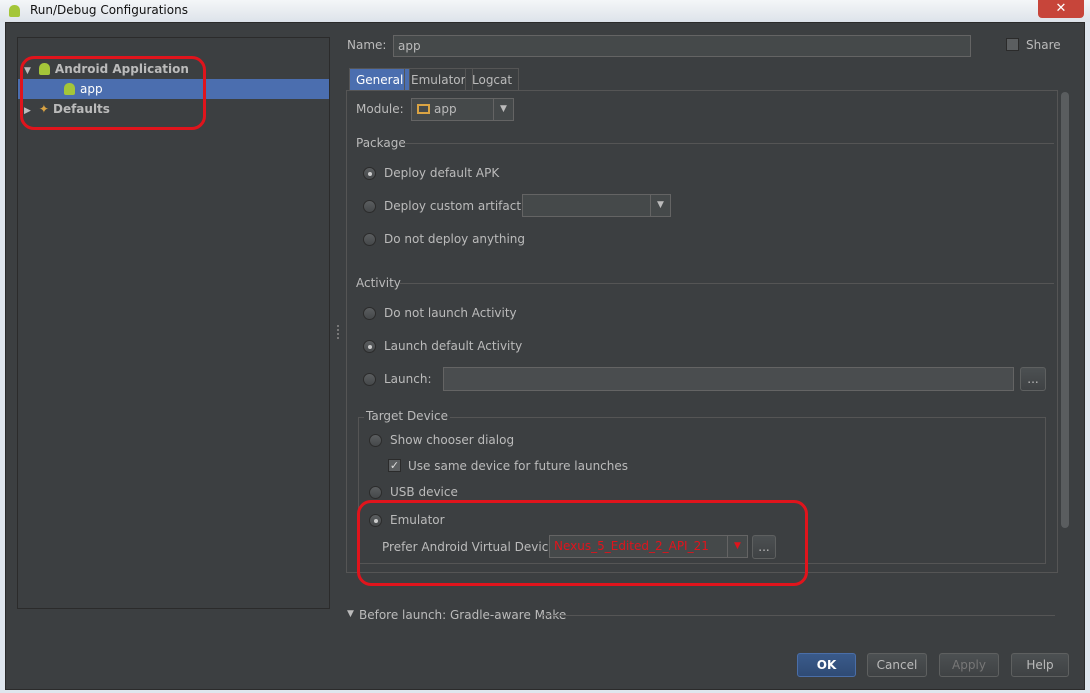 The height and width of the screenshot is (693, 1090). Describe the element at coordinates (369, 173) in the screenshot. I see `deploy-default-radio` at that location.